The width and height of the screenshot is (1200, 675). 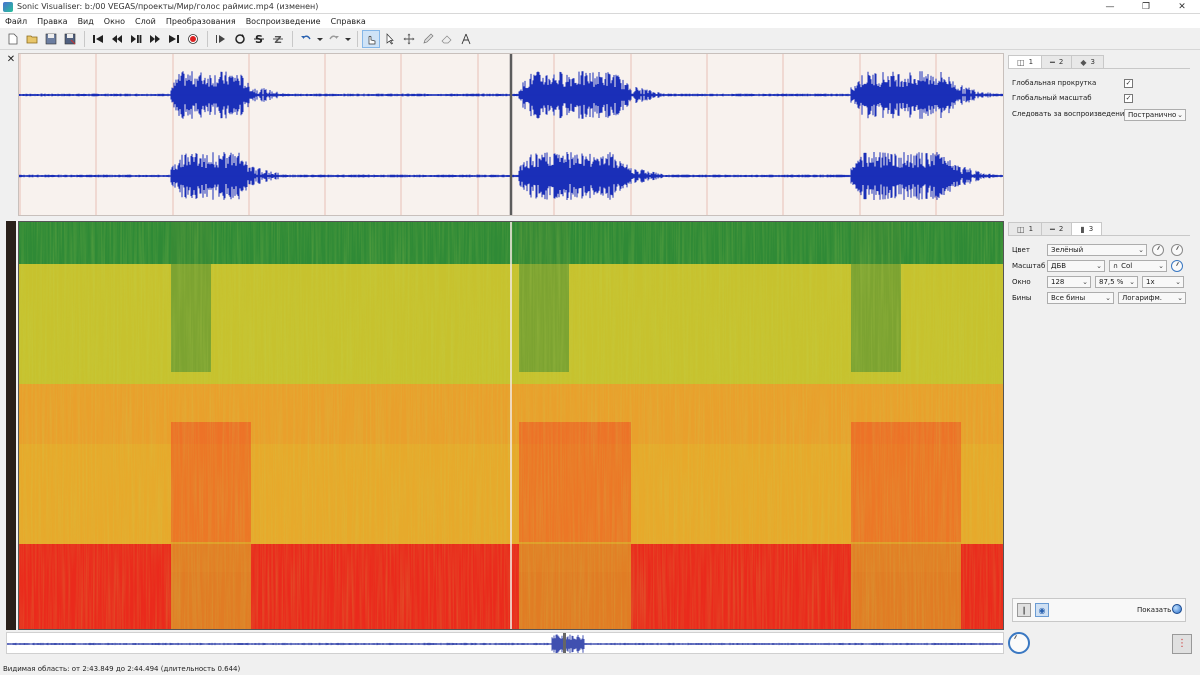 What do you see at coordinates (1080, 298) in the screenshot?
I see `bins-select: Все бины ⌄` at bounding box center [1080, 298].